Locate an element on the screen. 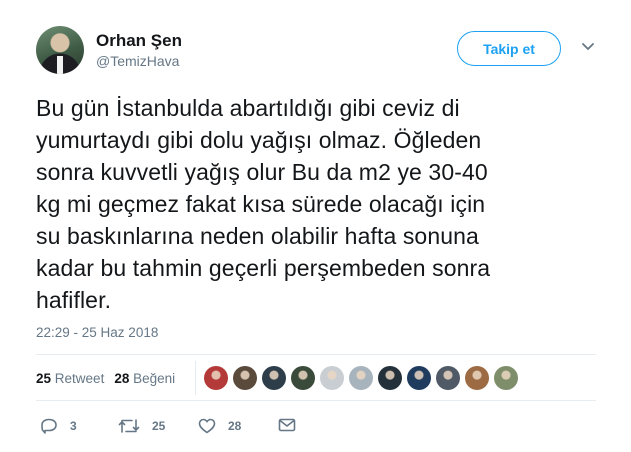 The height and width of the screenshot is (452, 631). like-stat: 28 Beğeni is located at coordinates (144, 378).